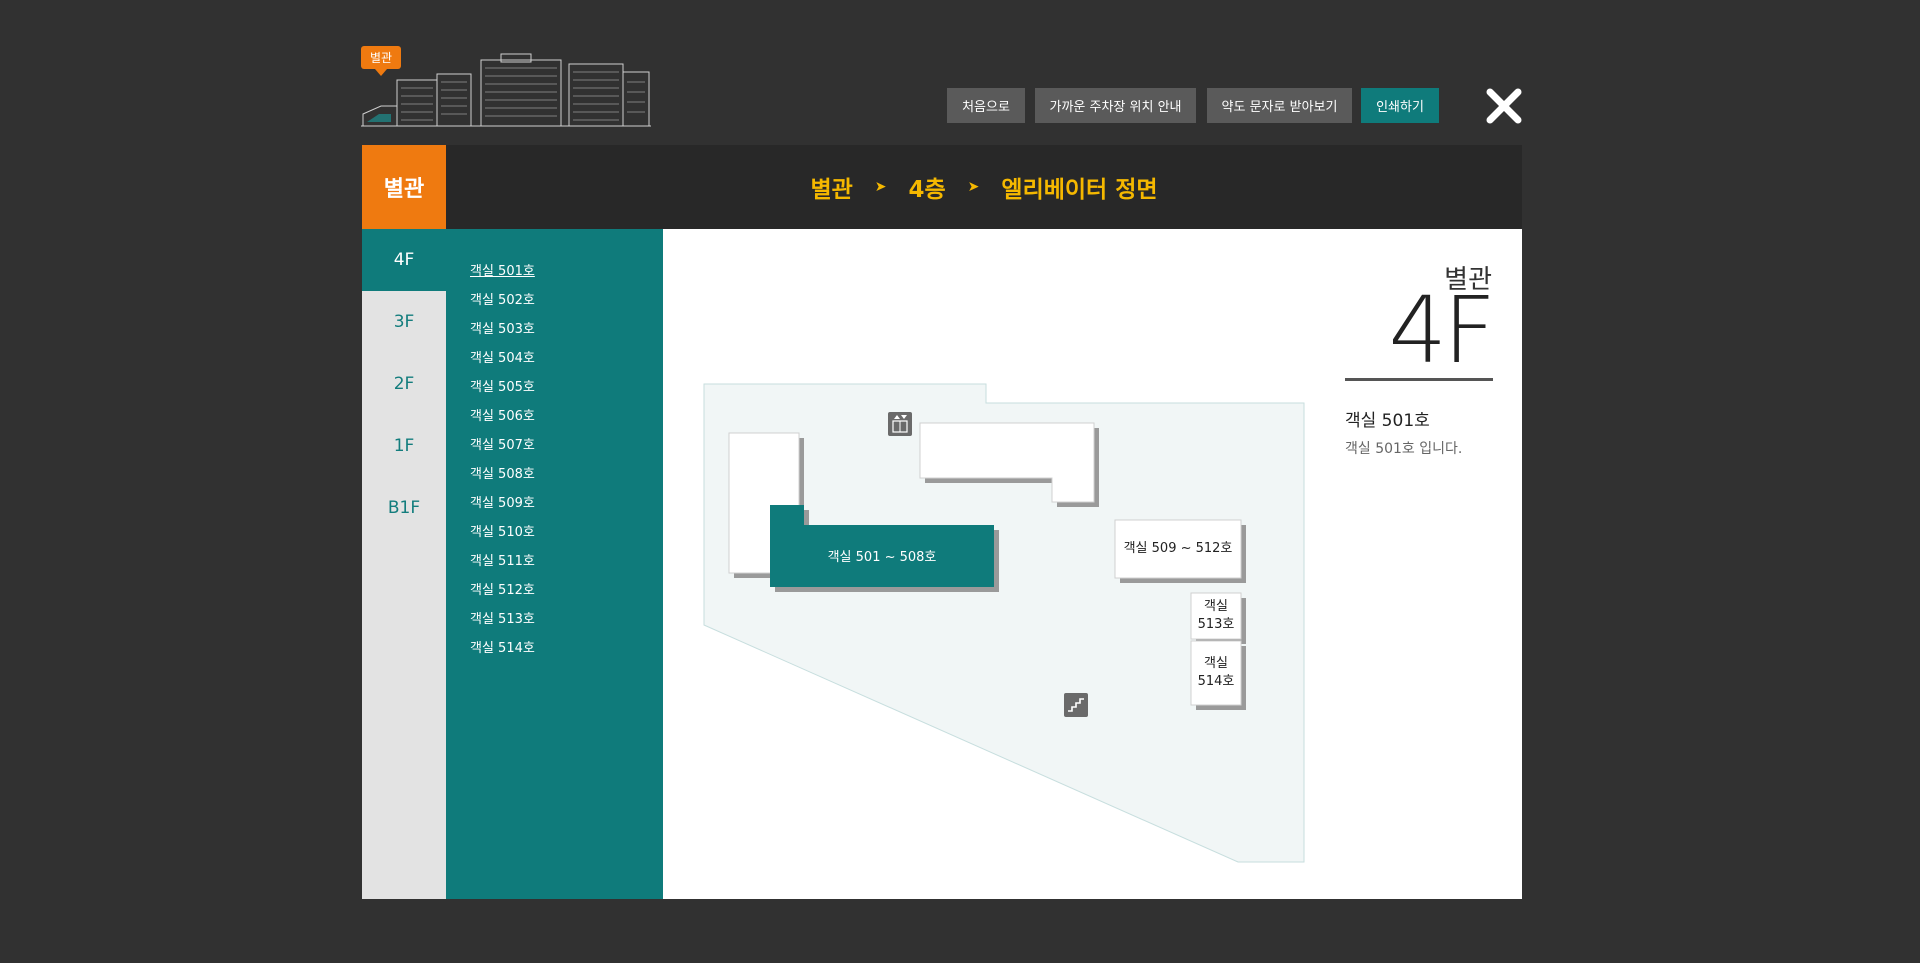 Image resolution: width=1920 pixels, height=963 pixels. I want to click on info-title: 객실 501호, so click(1387, 421).